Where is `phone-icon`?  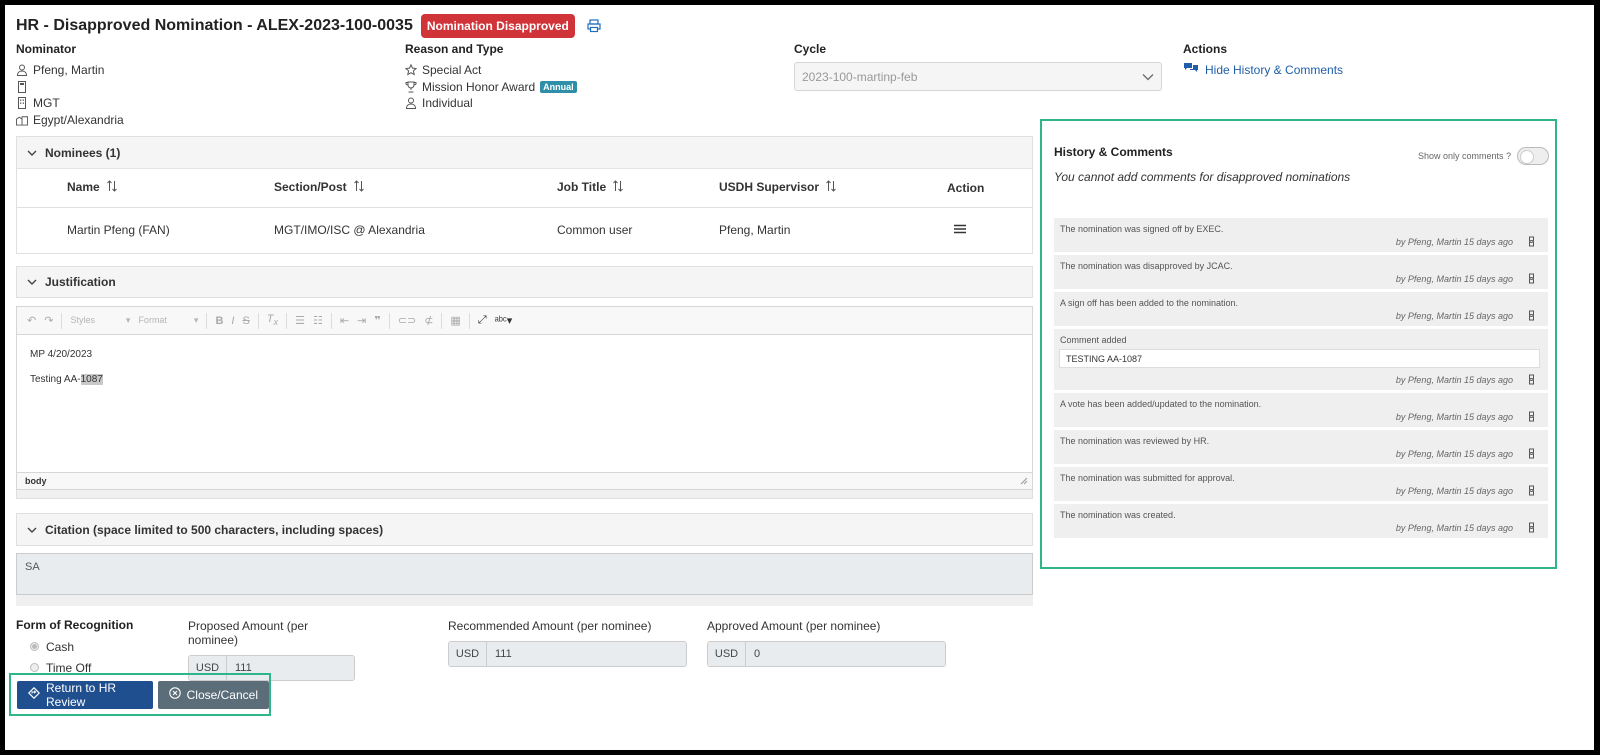
phone-icon is located at coordinates (22, 86).